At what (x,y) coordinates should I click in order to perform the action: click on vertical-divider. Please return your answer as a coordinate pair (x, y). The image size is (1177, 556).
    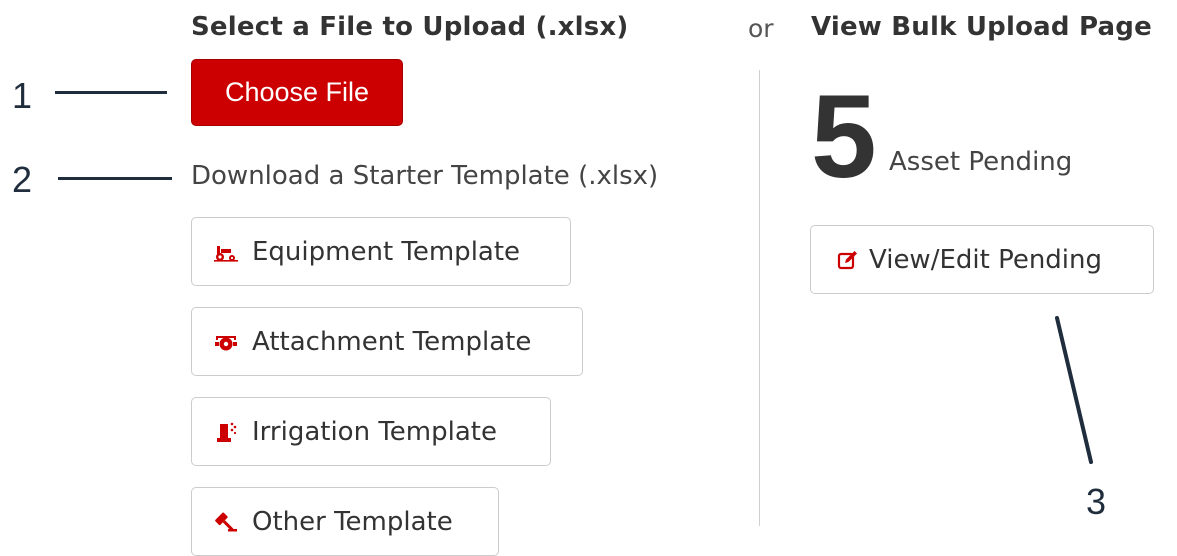
    Looking at the image, I should click on (759, 298).